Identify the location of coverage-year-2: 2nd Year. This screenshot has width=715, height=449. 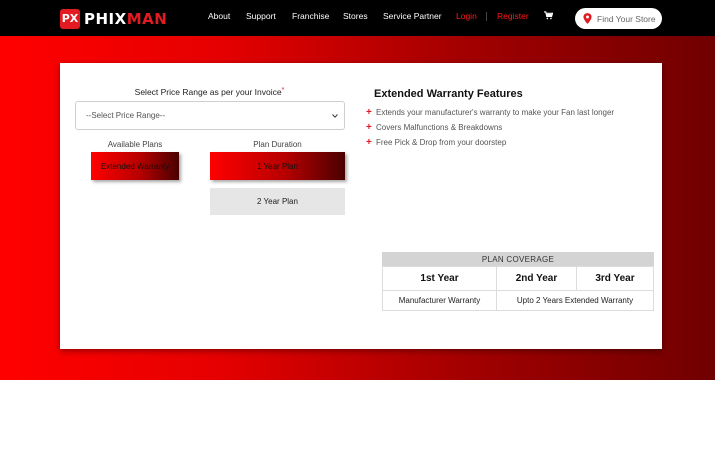
(536, 278).